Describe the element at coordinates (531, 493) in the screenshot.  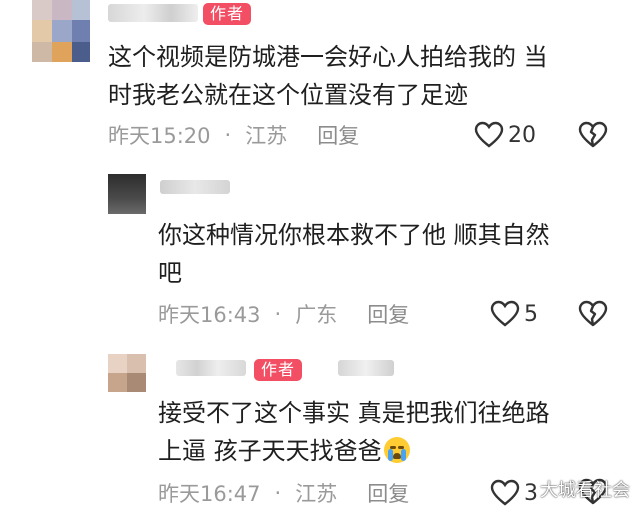
I see `like-count: 3` at that location.